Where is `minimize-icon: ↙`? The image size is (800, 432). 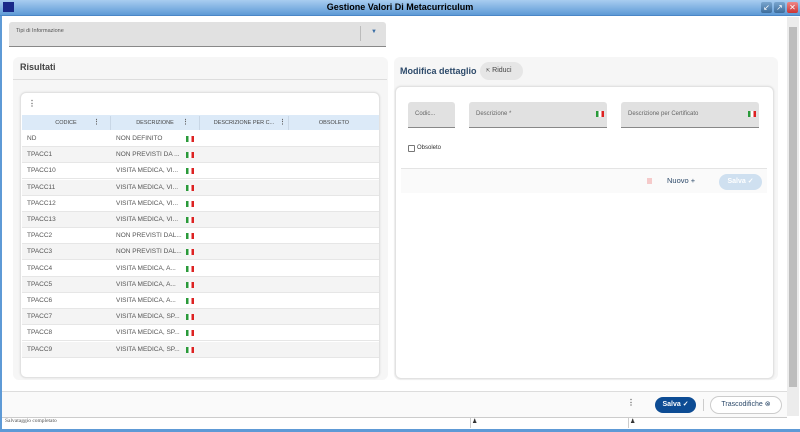
minimize-icon: ↙ is located at coordinates (766, 7).